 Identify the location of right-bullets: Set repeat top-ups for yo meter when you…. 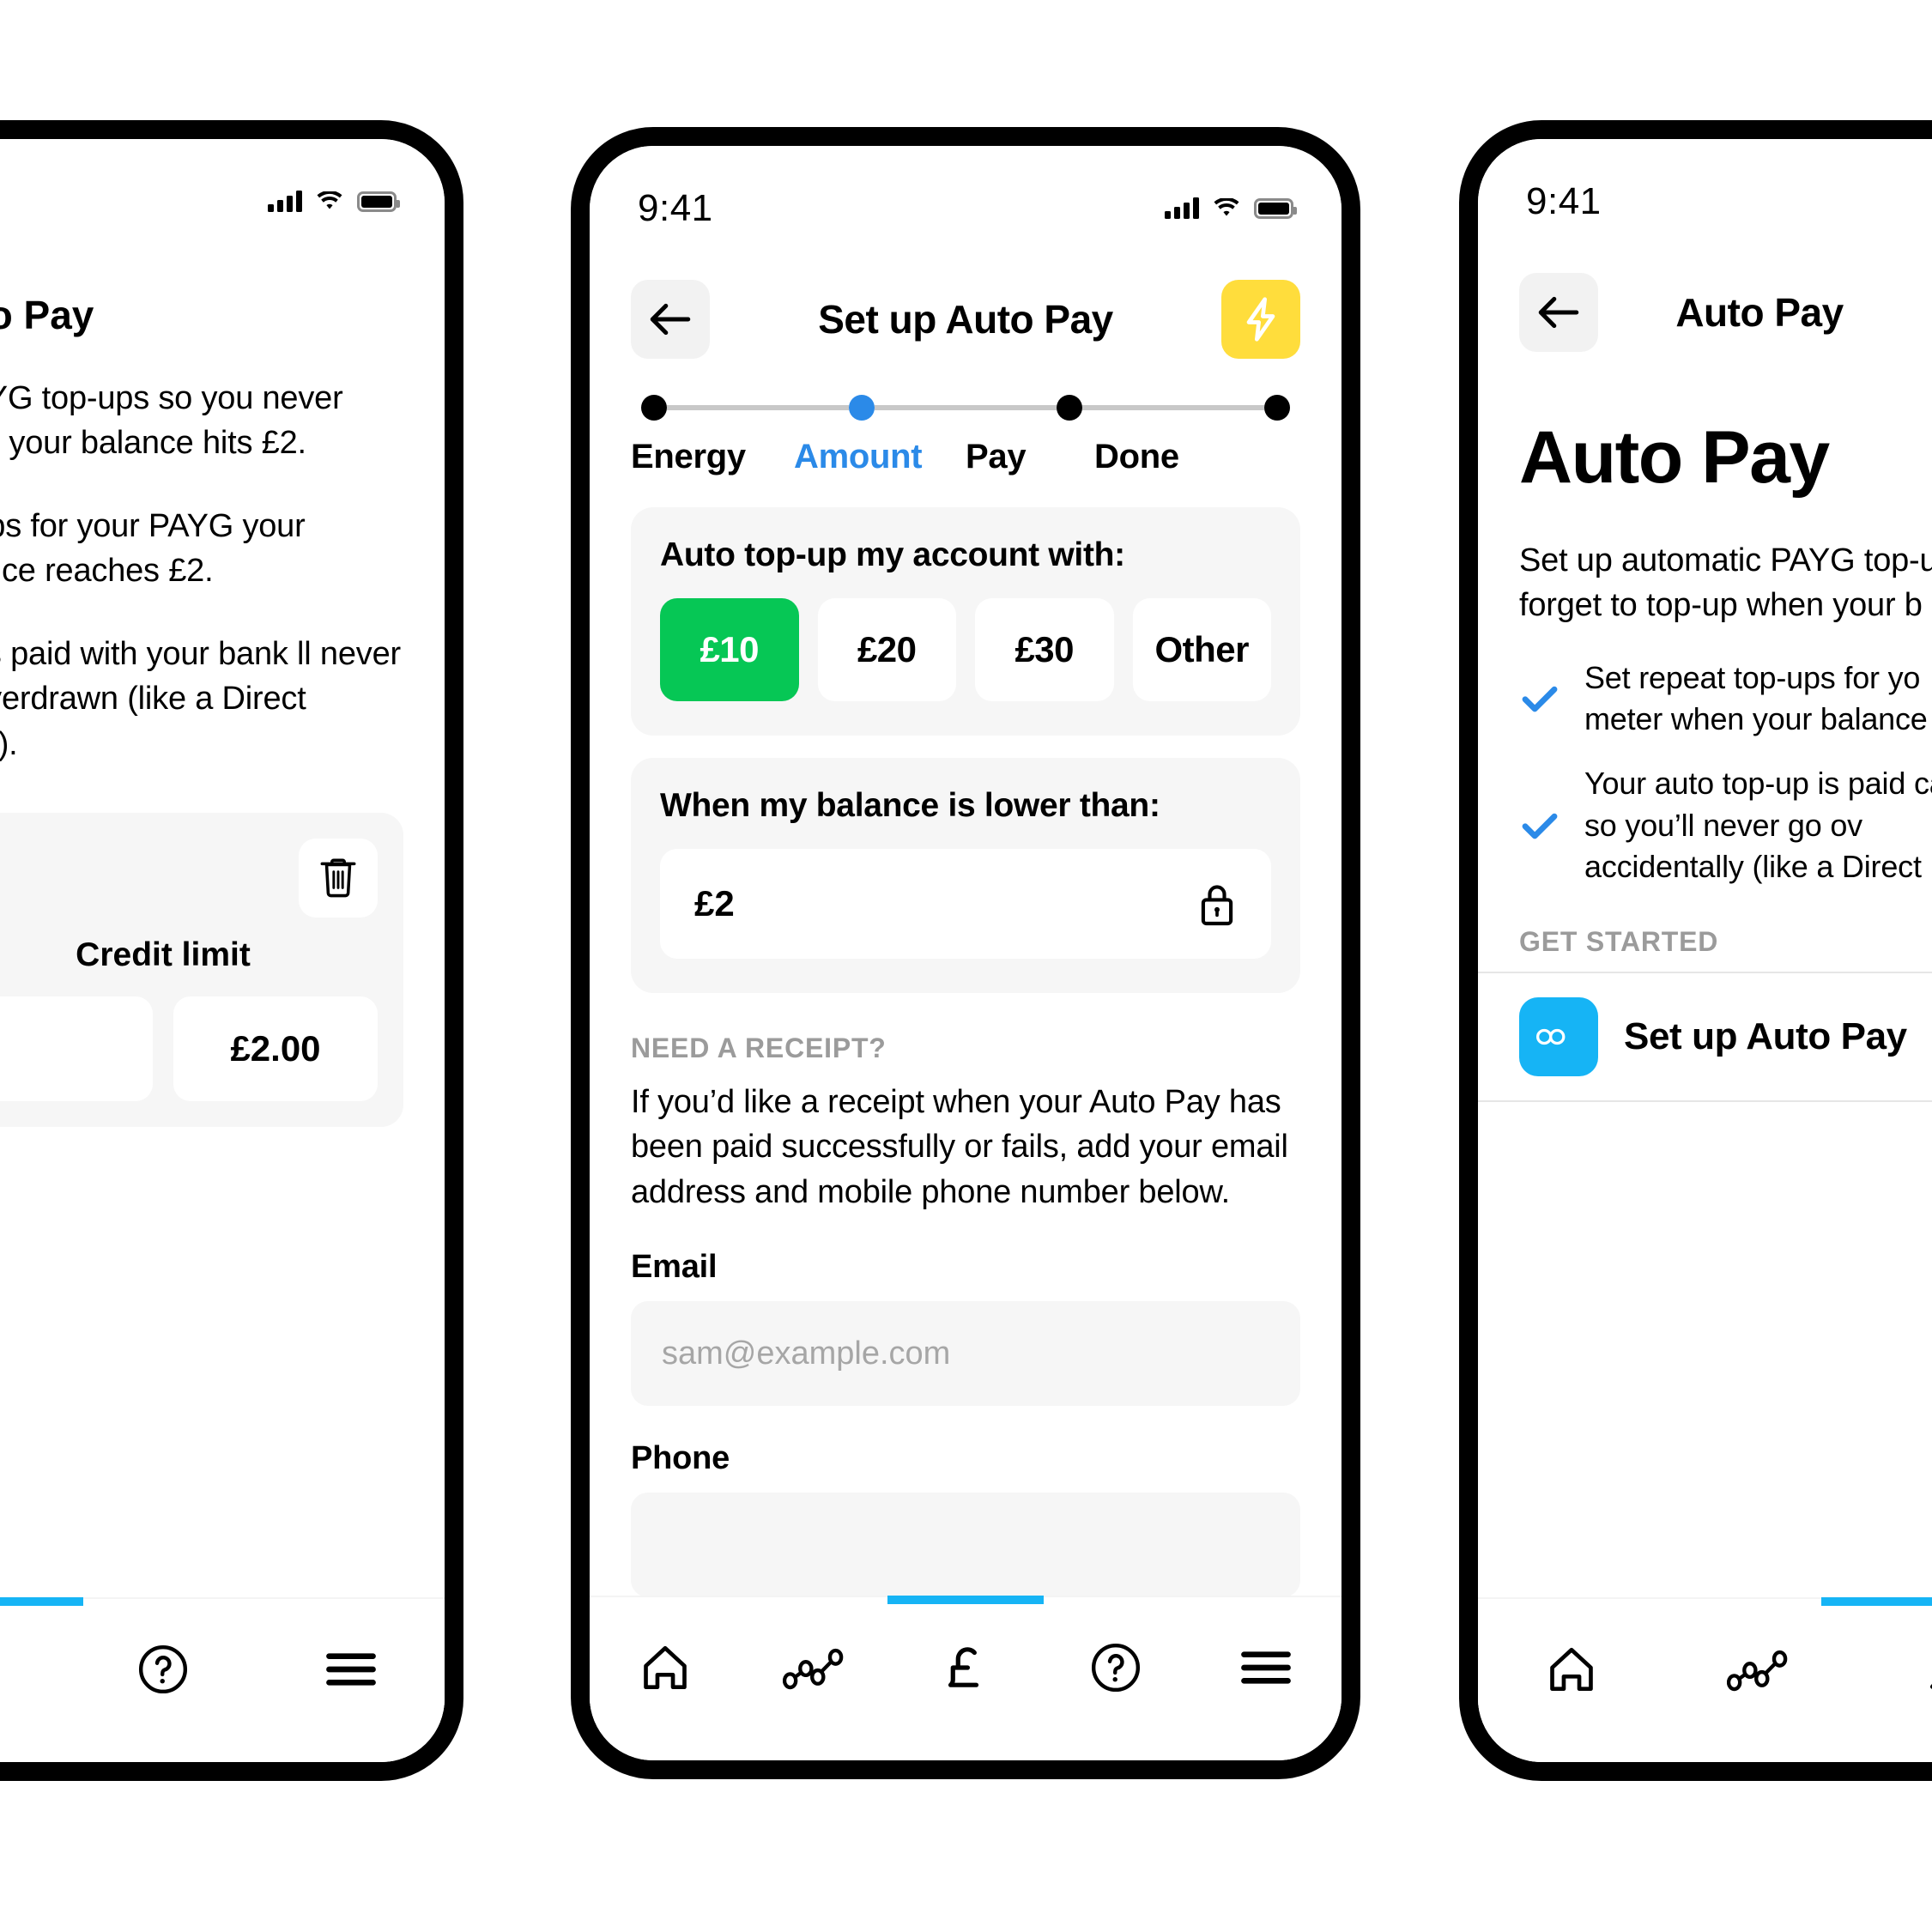
(1705, 758).